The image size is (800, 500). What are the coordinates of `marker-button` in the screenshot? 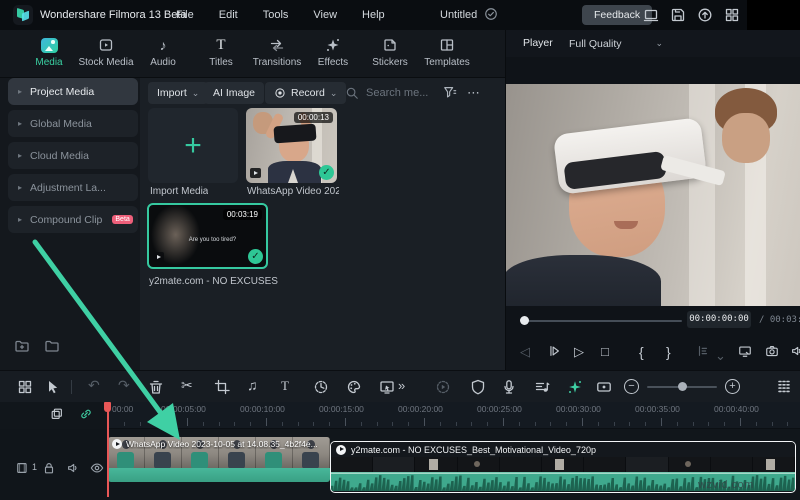 It's located at (703, 351).